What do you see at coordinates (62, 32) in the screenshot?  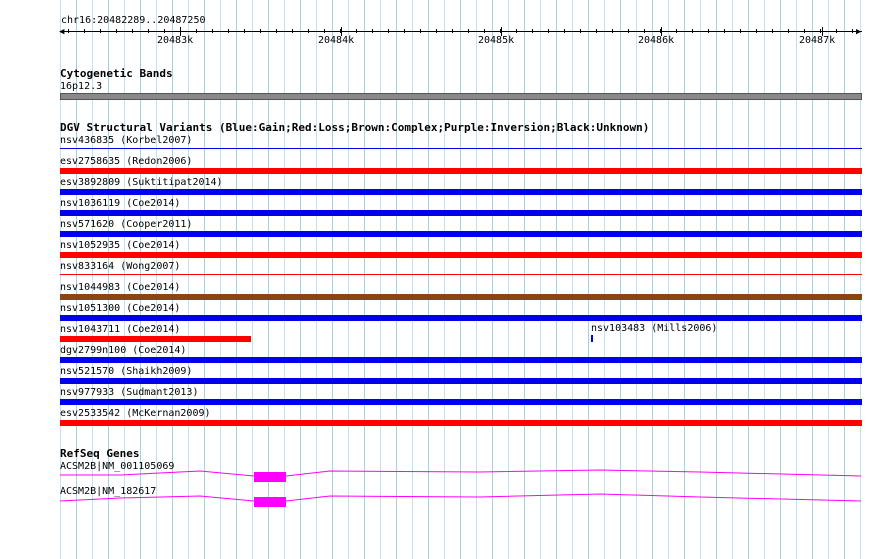 I see `ruler-left-arrow-icon: ◀` at bounding box center [62, 32].